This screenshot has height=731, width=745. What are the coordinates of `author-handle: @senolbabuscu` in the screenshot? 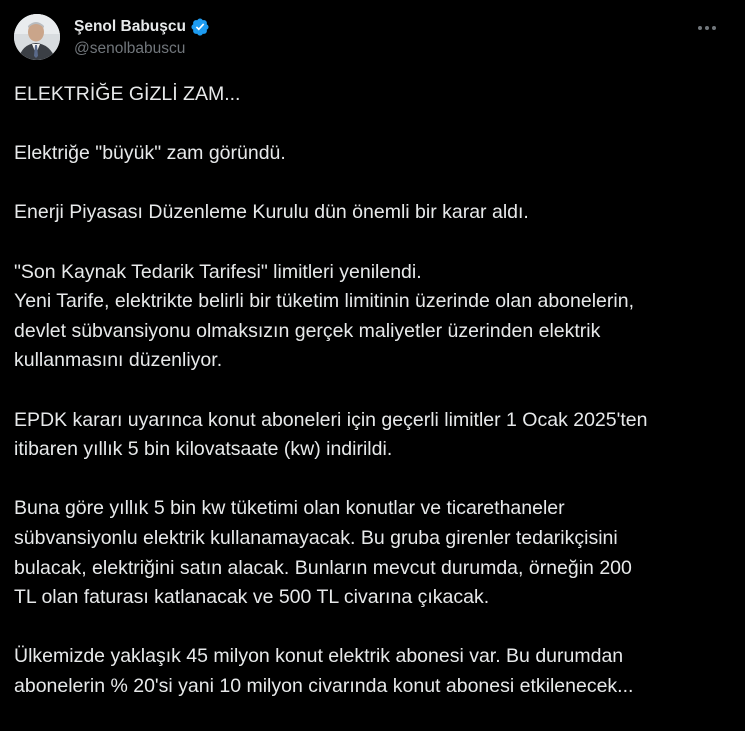 It's located at (142, 49).